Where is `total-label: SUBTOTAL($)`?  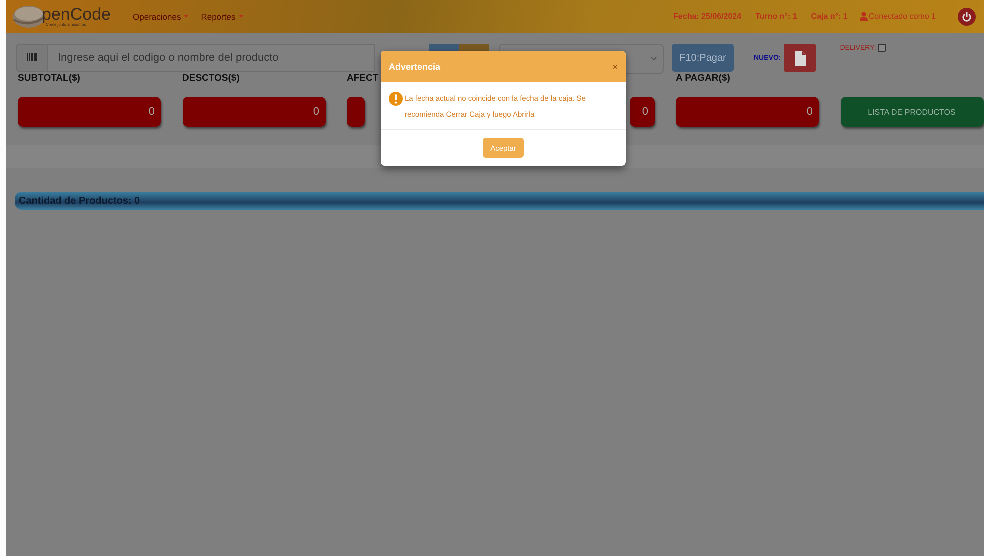
total-label: SUBTOTAL($) is located at coordinates (50, 79).